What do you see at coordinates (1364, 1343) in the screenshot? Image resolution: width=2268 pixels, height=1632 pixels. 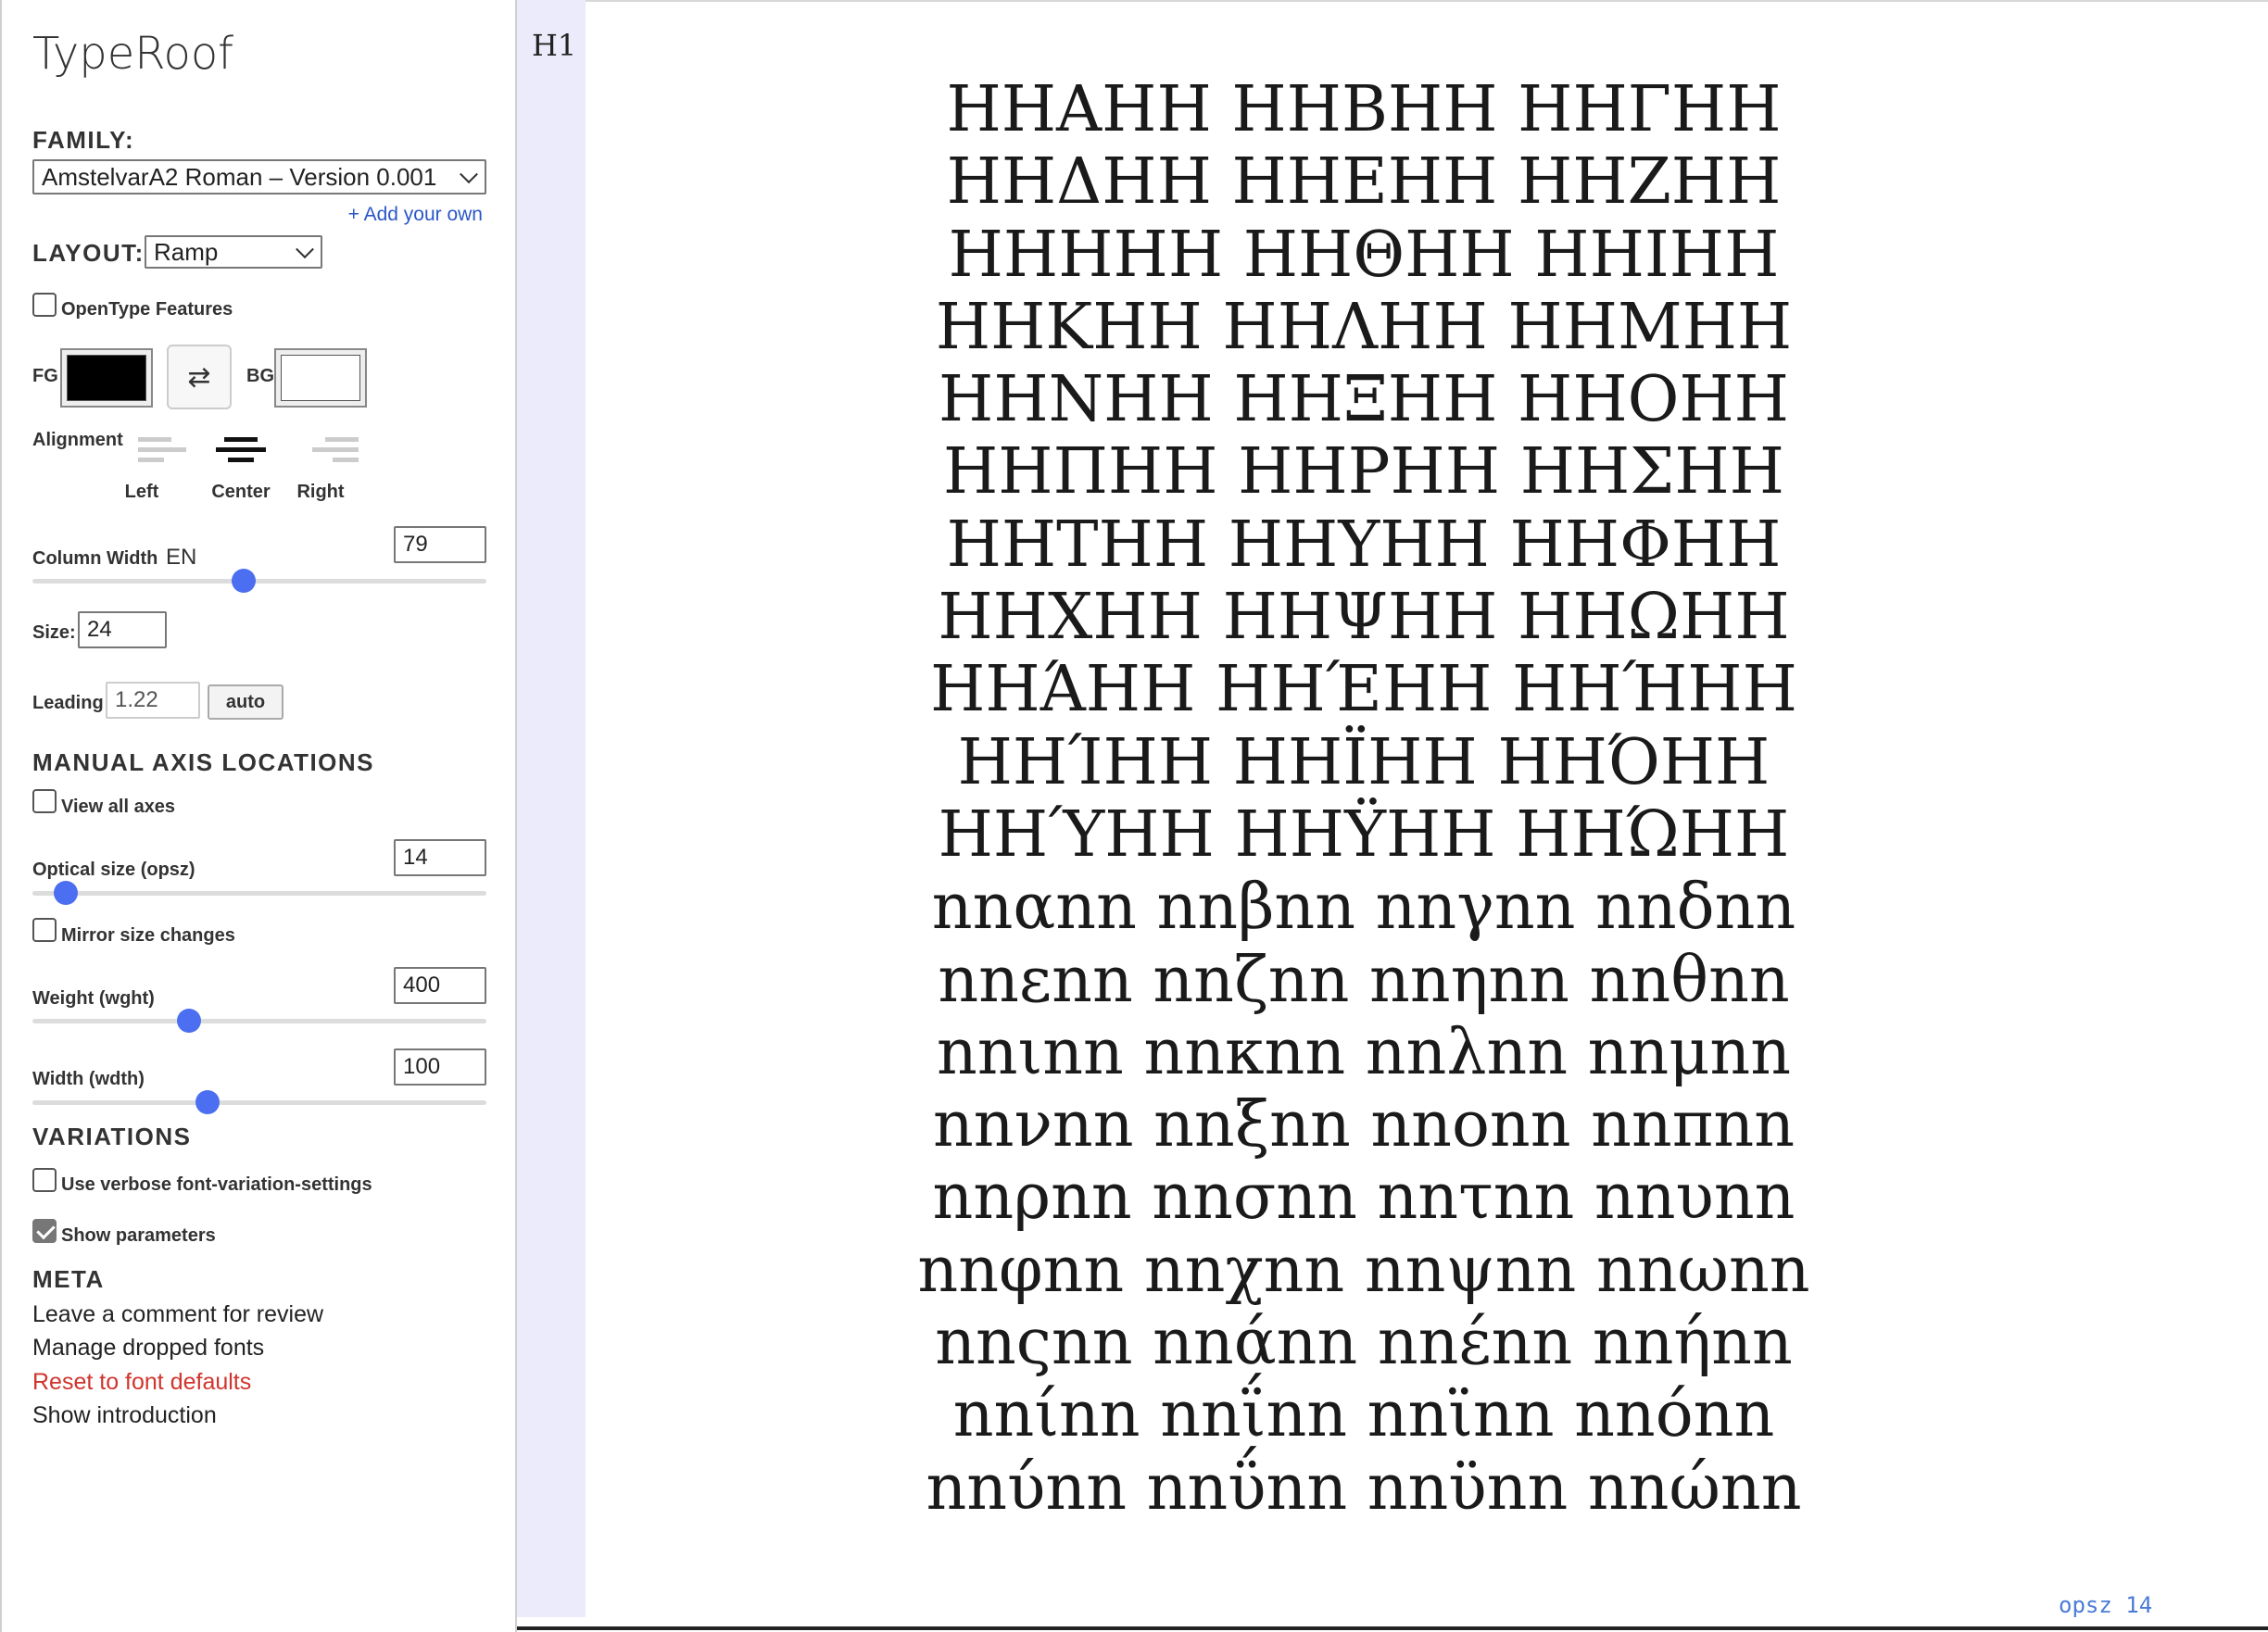 I see `specimen-line: nnςnn nnάnn nnέnn nnήnn` at bounding box center [1364, 1343].